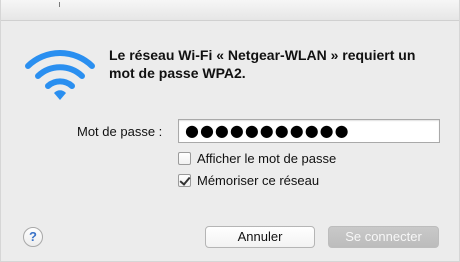  What do you see at coordinates (260, 237) in the screenshot?
I see `cancel-button: Annuler` at bounding box center [260, 237].